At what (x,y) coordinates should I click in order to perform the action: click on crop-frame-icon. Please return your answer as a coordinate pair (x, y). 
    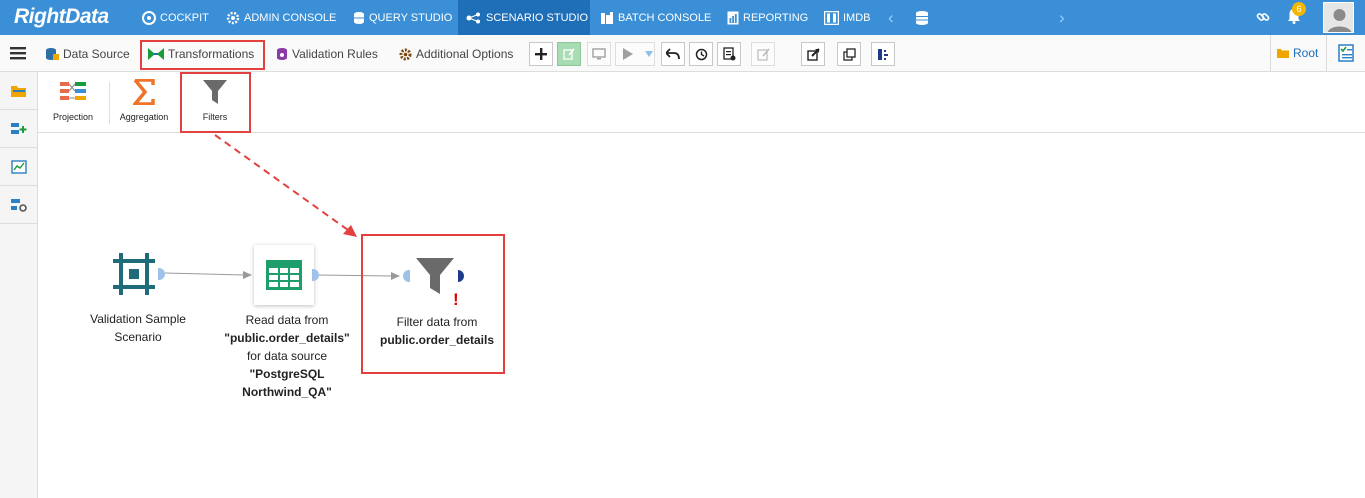
    Looking at the image, I should click on (134, 274).